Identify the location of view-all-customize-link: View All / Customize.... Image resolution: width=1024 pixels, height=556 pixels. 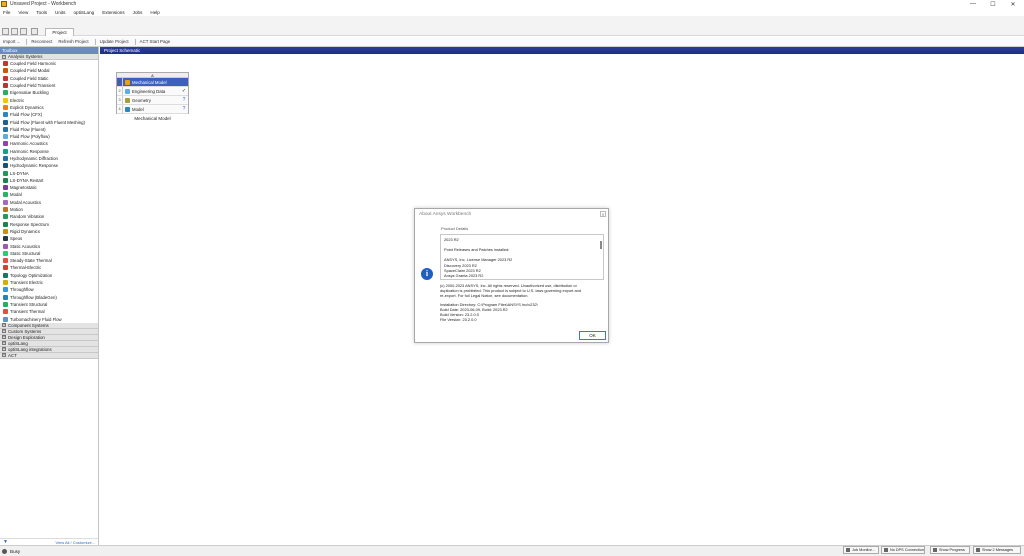
(76, 542).